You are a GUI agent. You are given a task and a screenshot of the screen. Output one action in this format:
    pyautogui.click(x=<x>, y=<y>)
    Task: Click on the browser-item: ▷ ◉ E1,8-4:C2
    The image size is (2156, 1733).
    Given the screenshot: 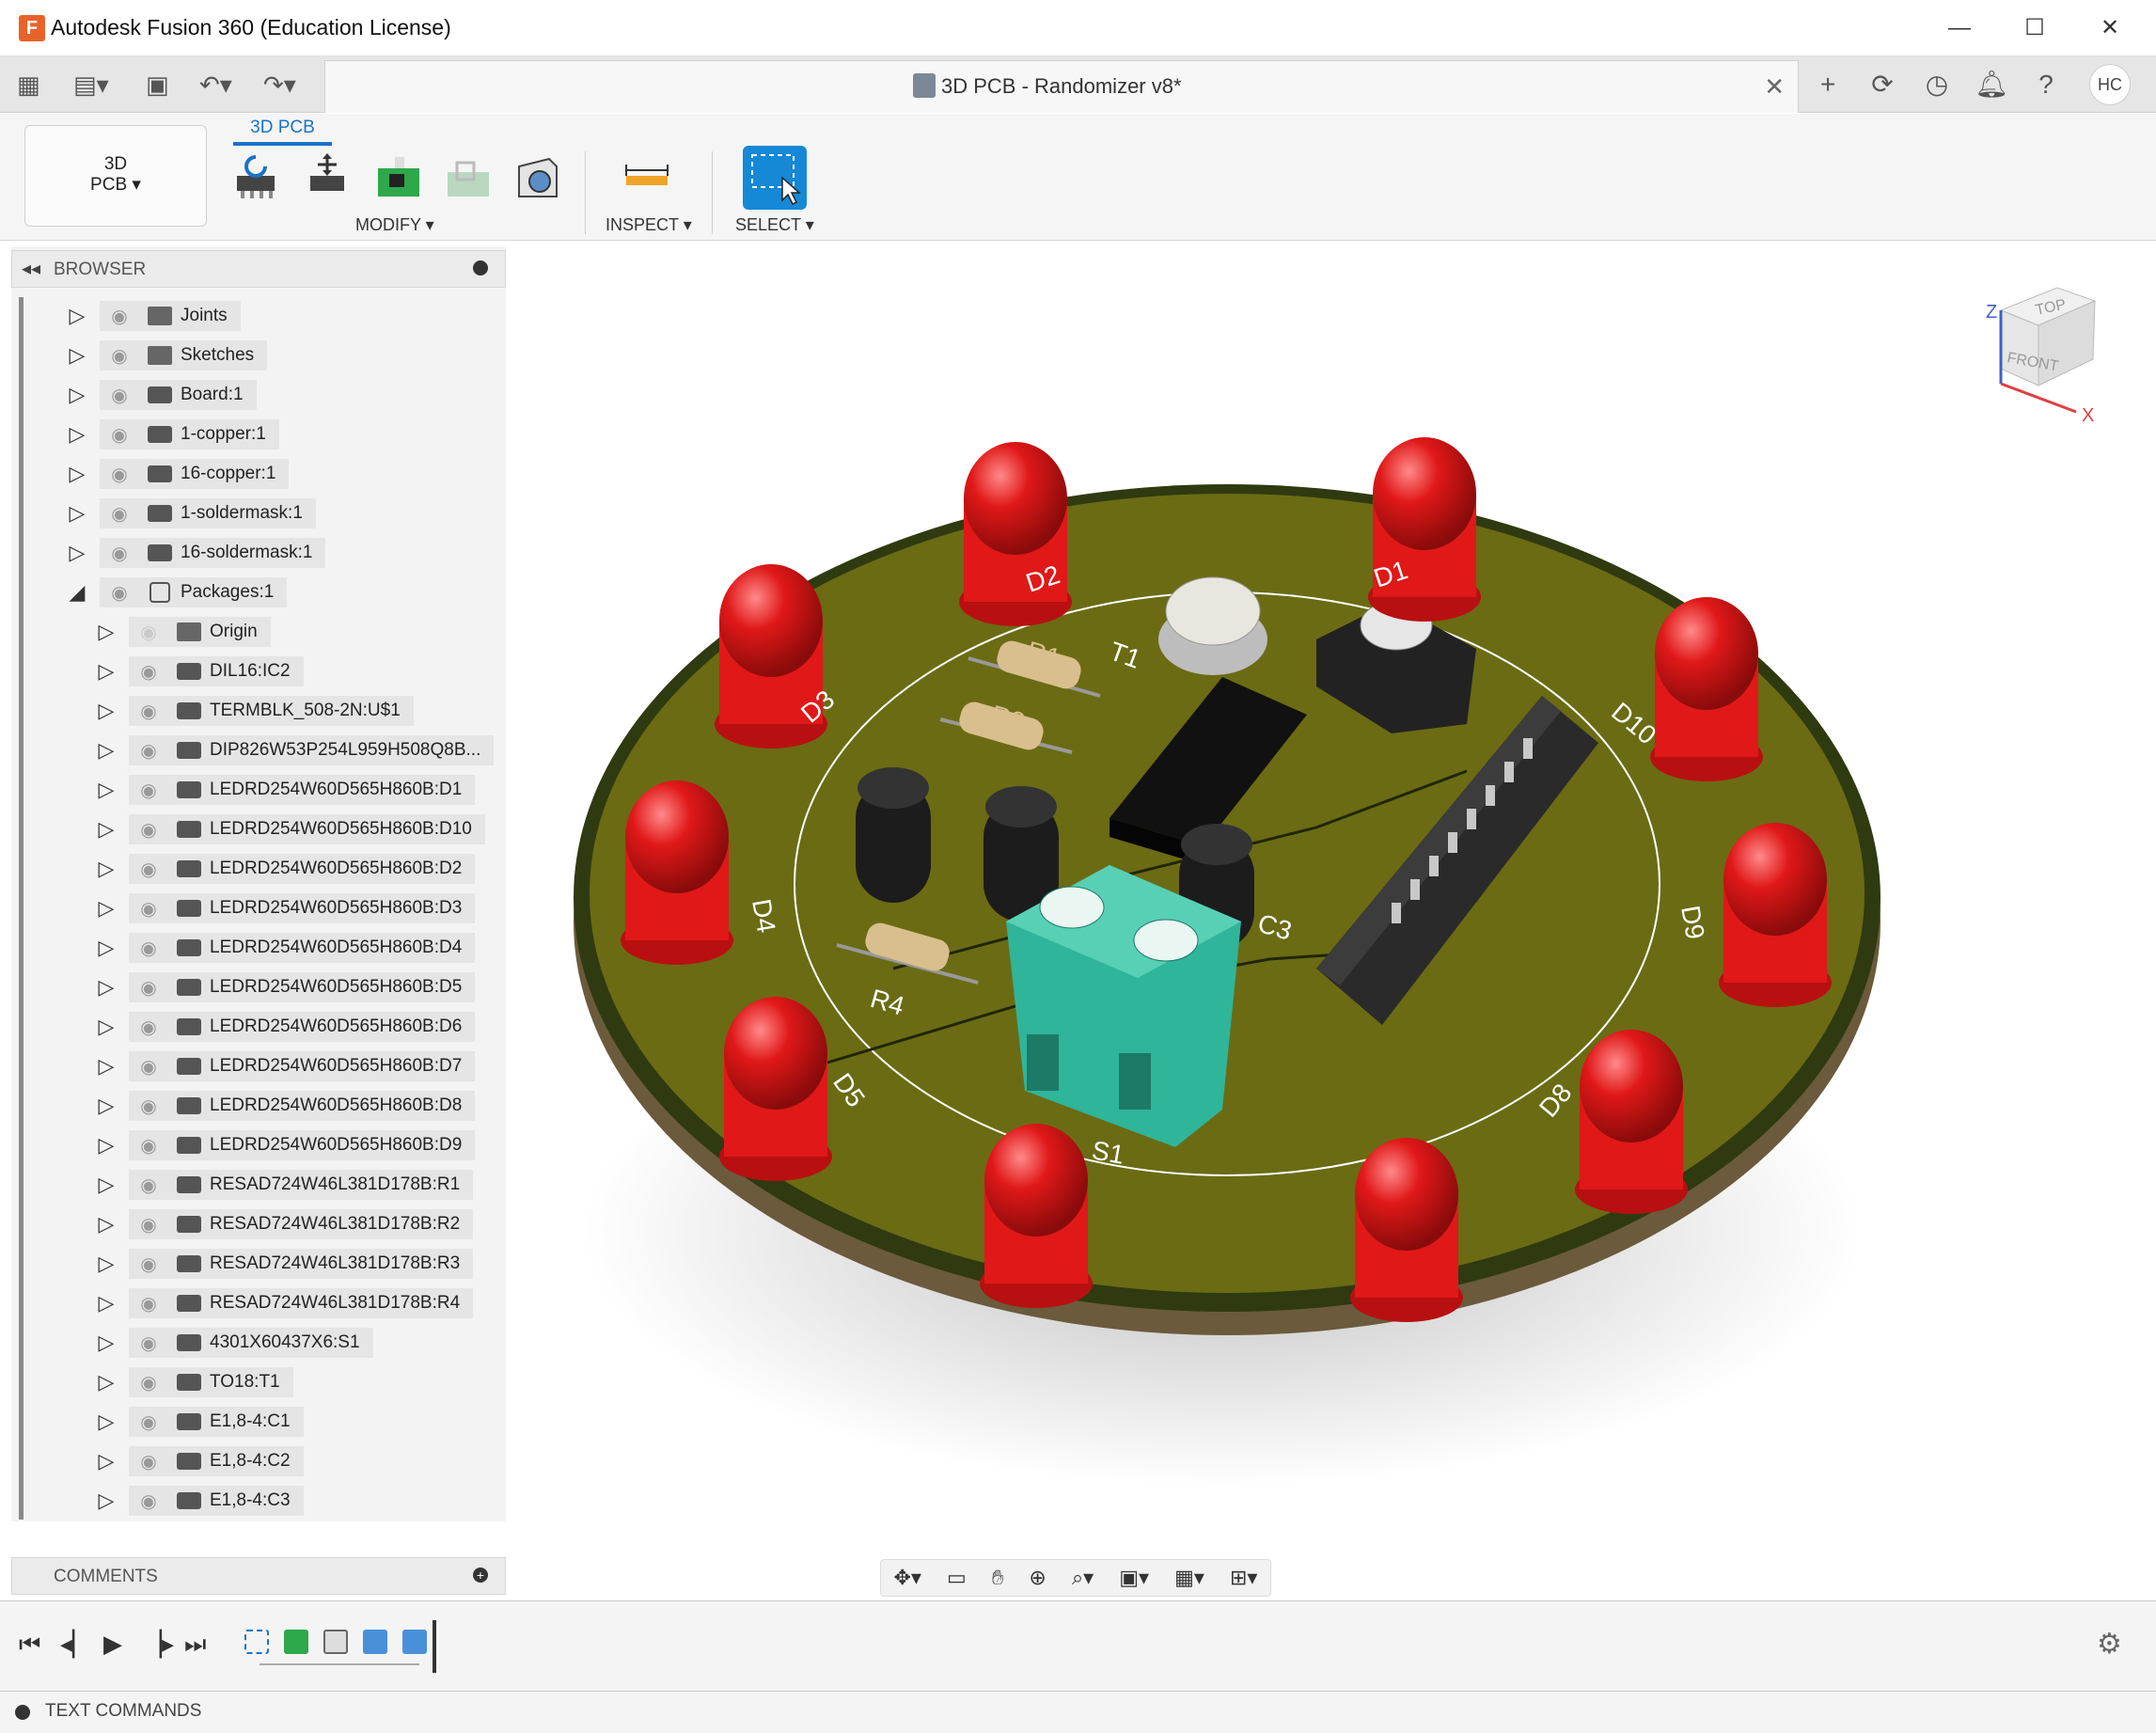 What is the action you would take?
    pyautogui.click(x=198, y=1461)
    